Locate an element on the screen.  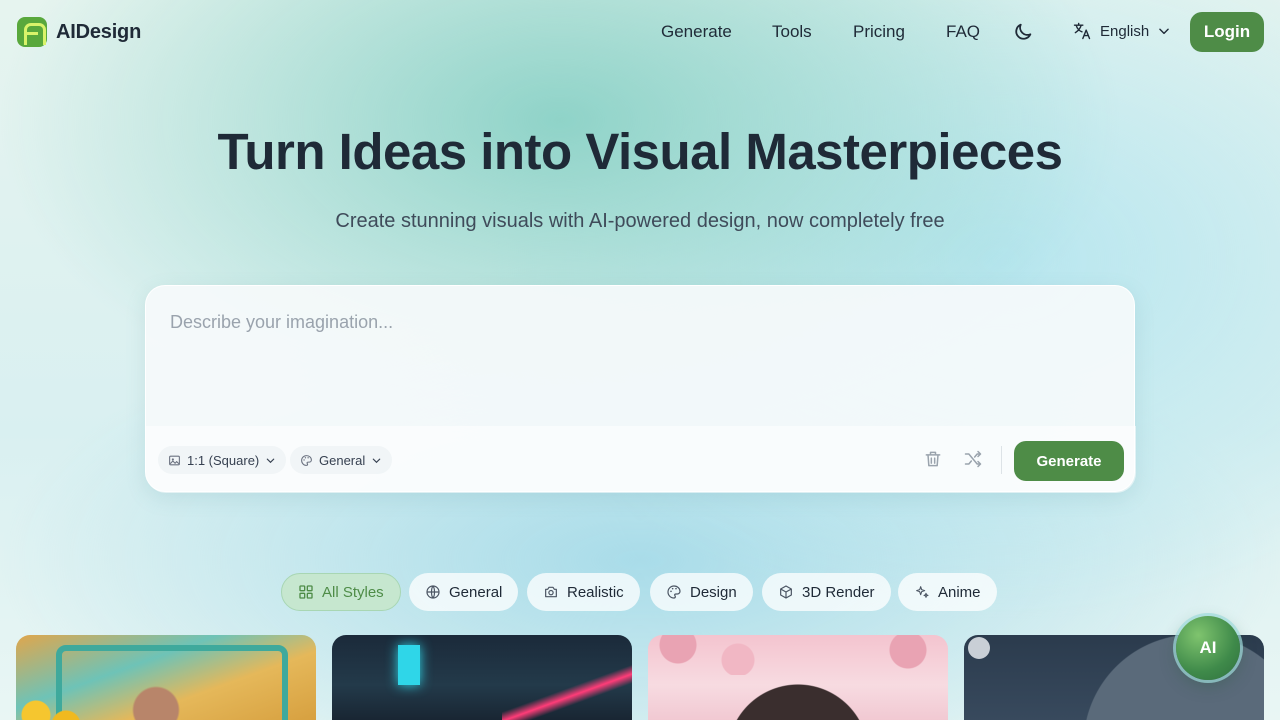
tab-realistic: Realistic is located at coordinates (583, 592).